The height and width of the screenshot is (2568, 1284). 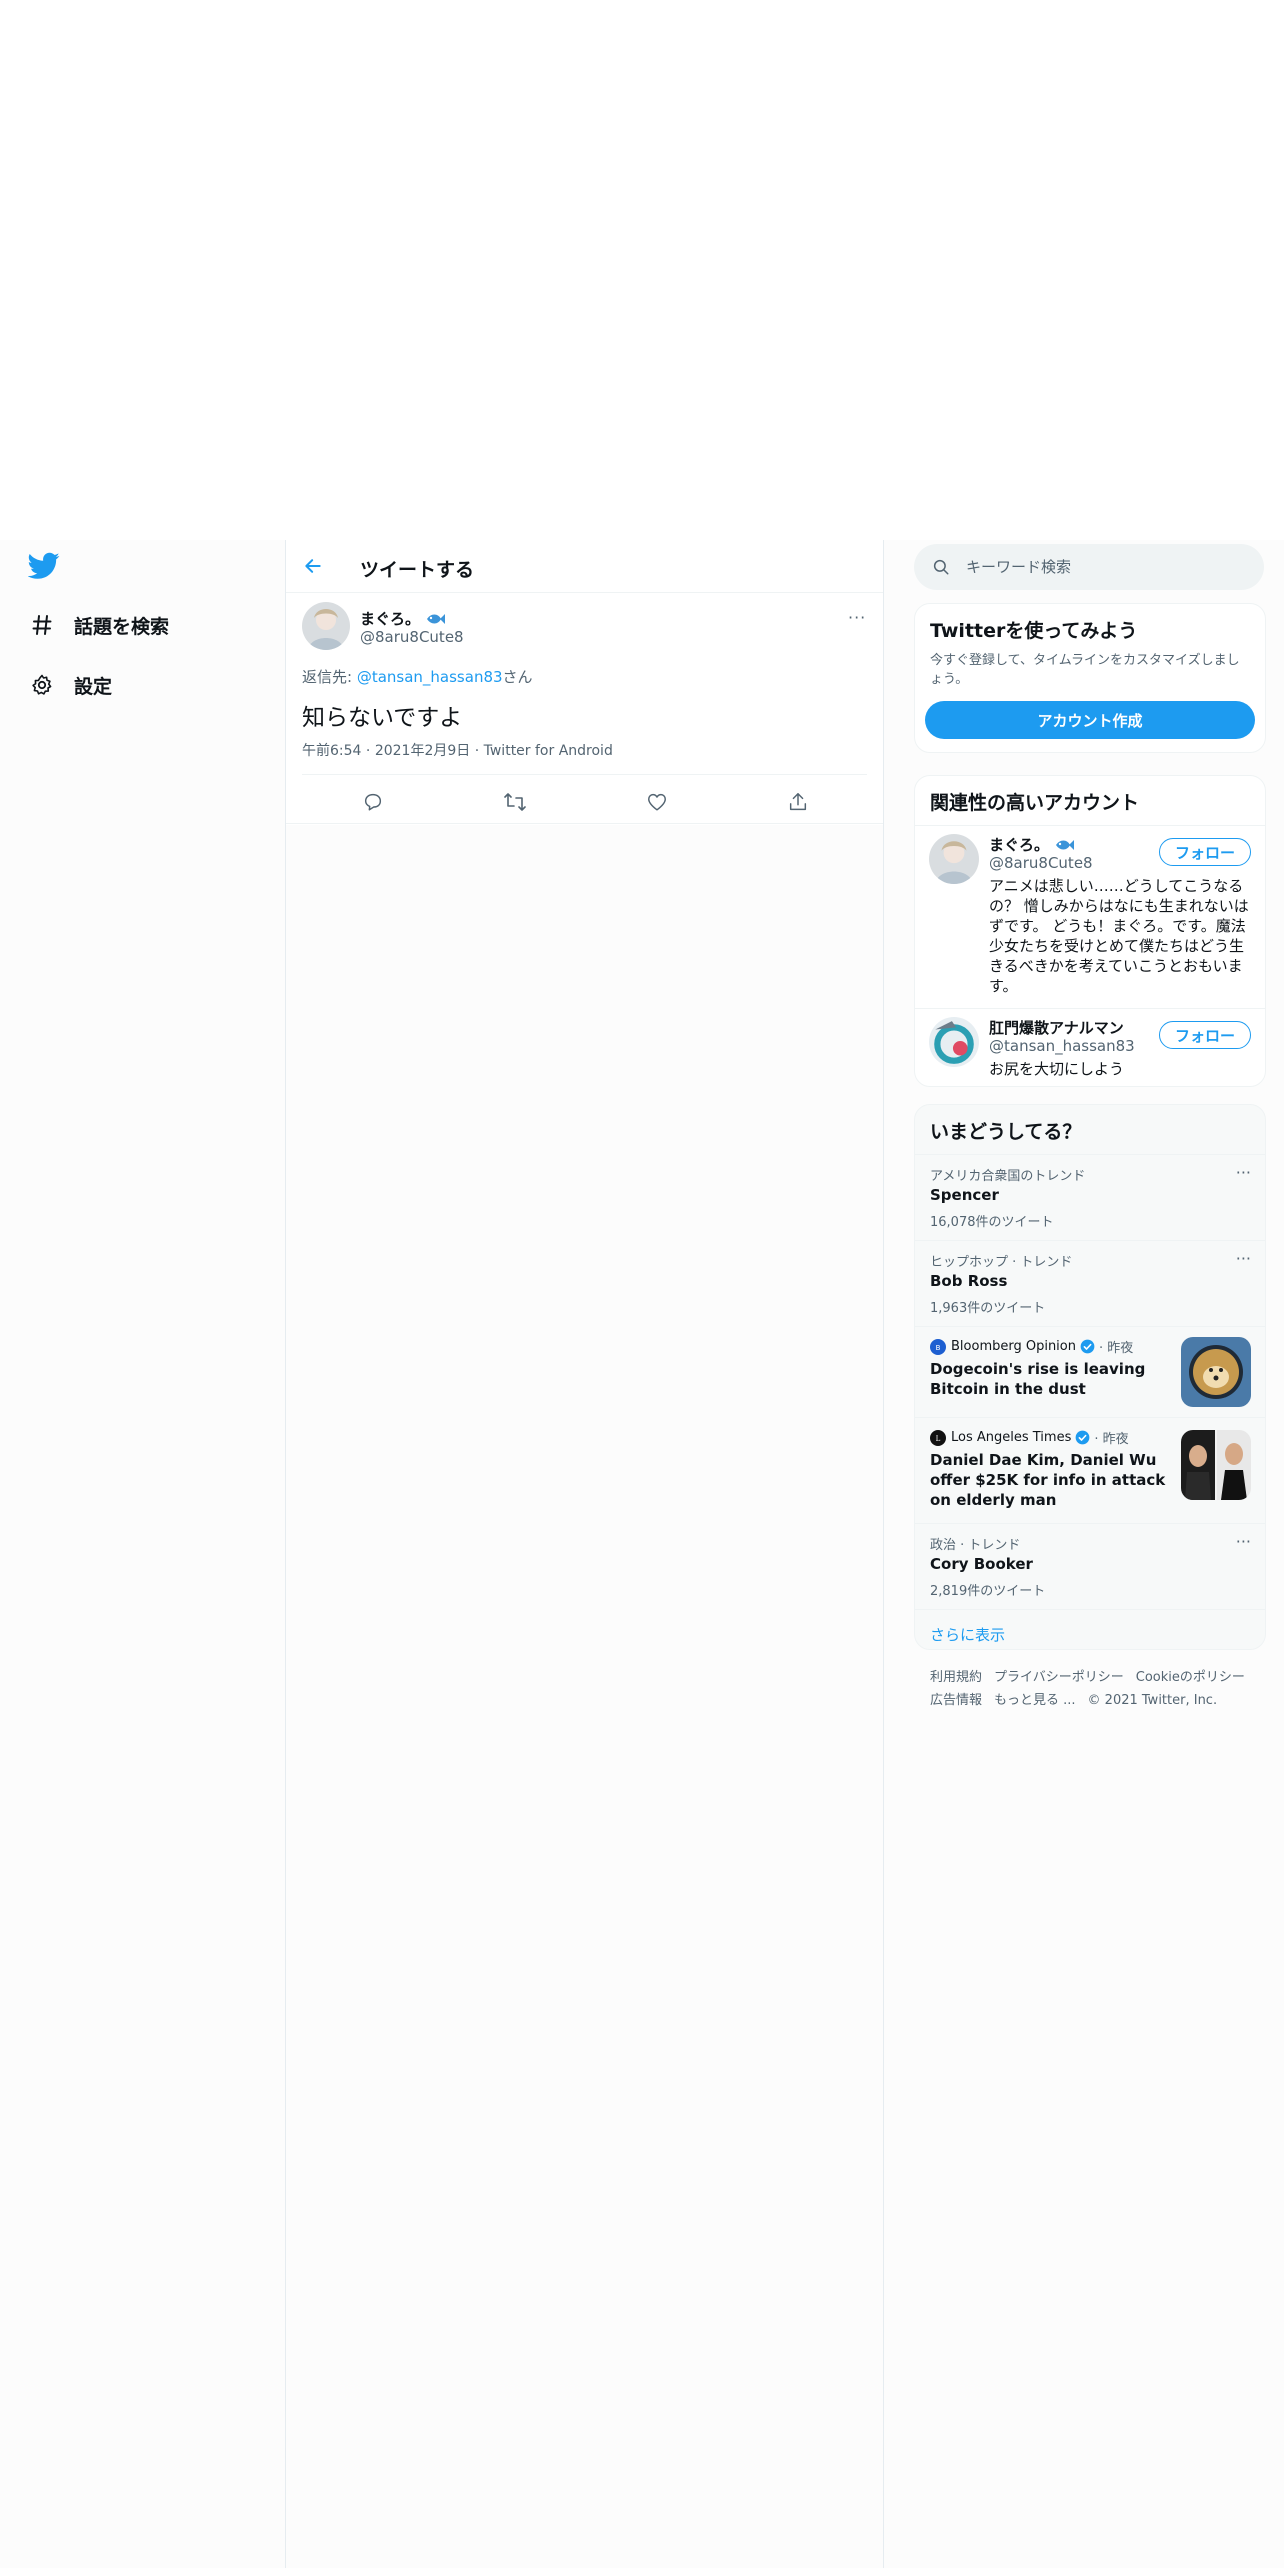 I want to click on back-arrow-icon, so click(x=313, y=566).